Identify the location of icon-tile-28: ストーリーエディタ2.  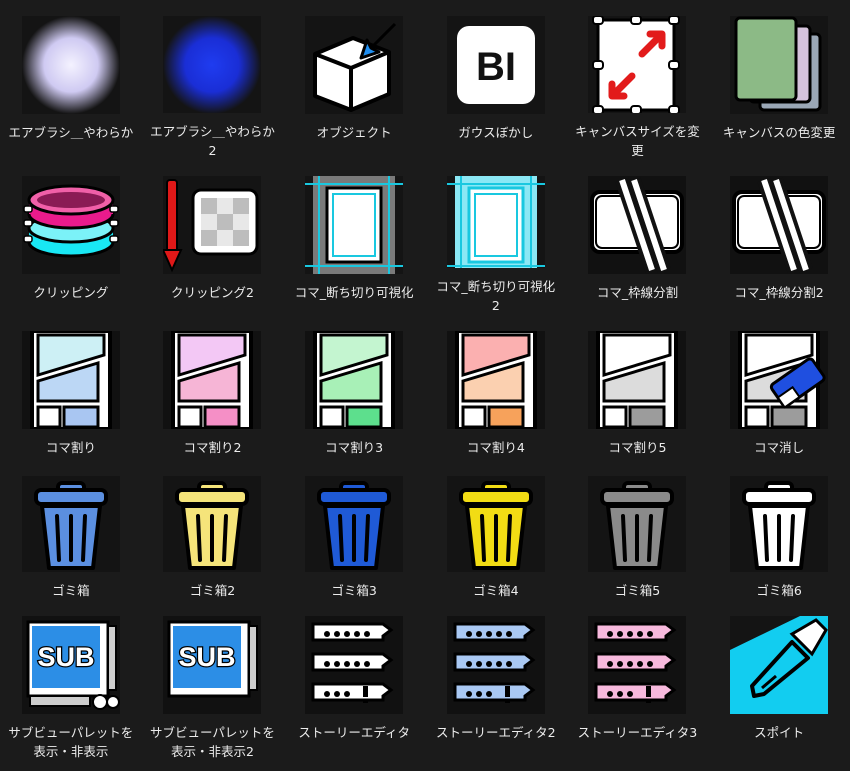
(496, 685).